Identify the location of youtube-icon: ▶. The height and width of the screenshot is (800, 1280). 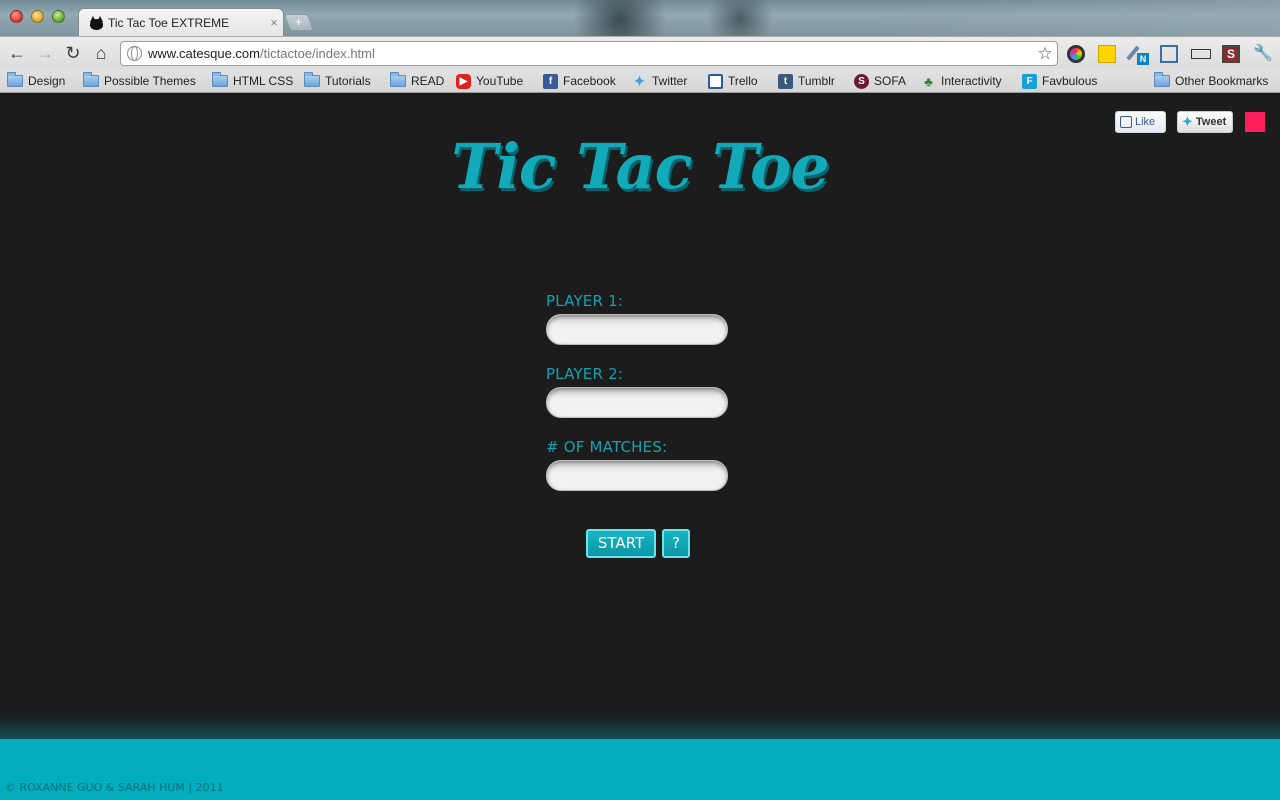
(463, 81).